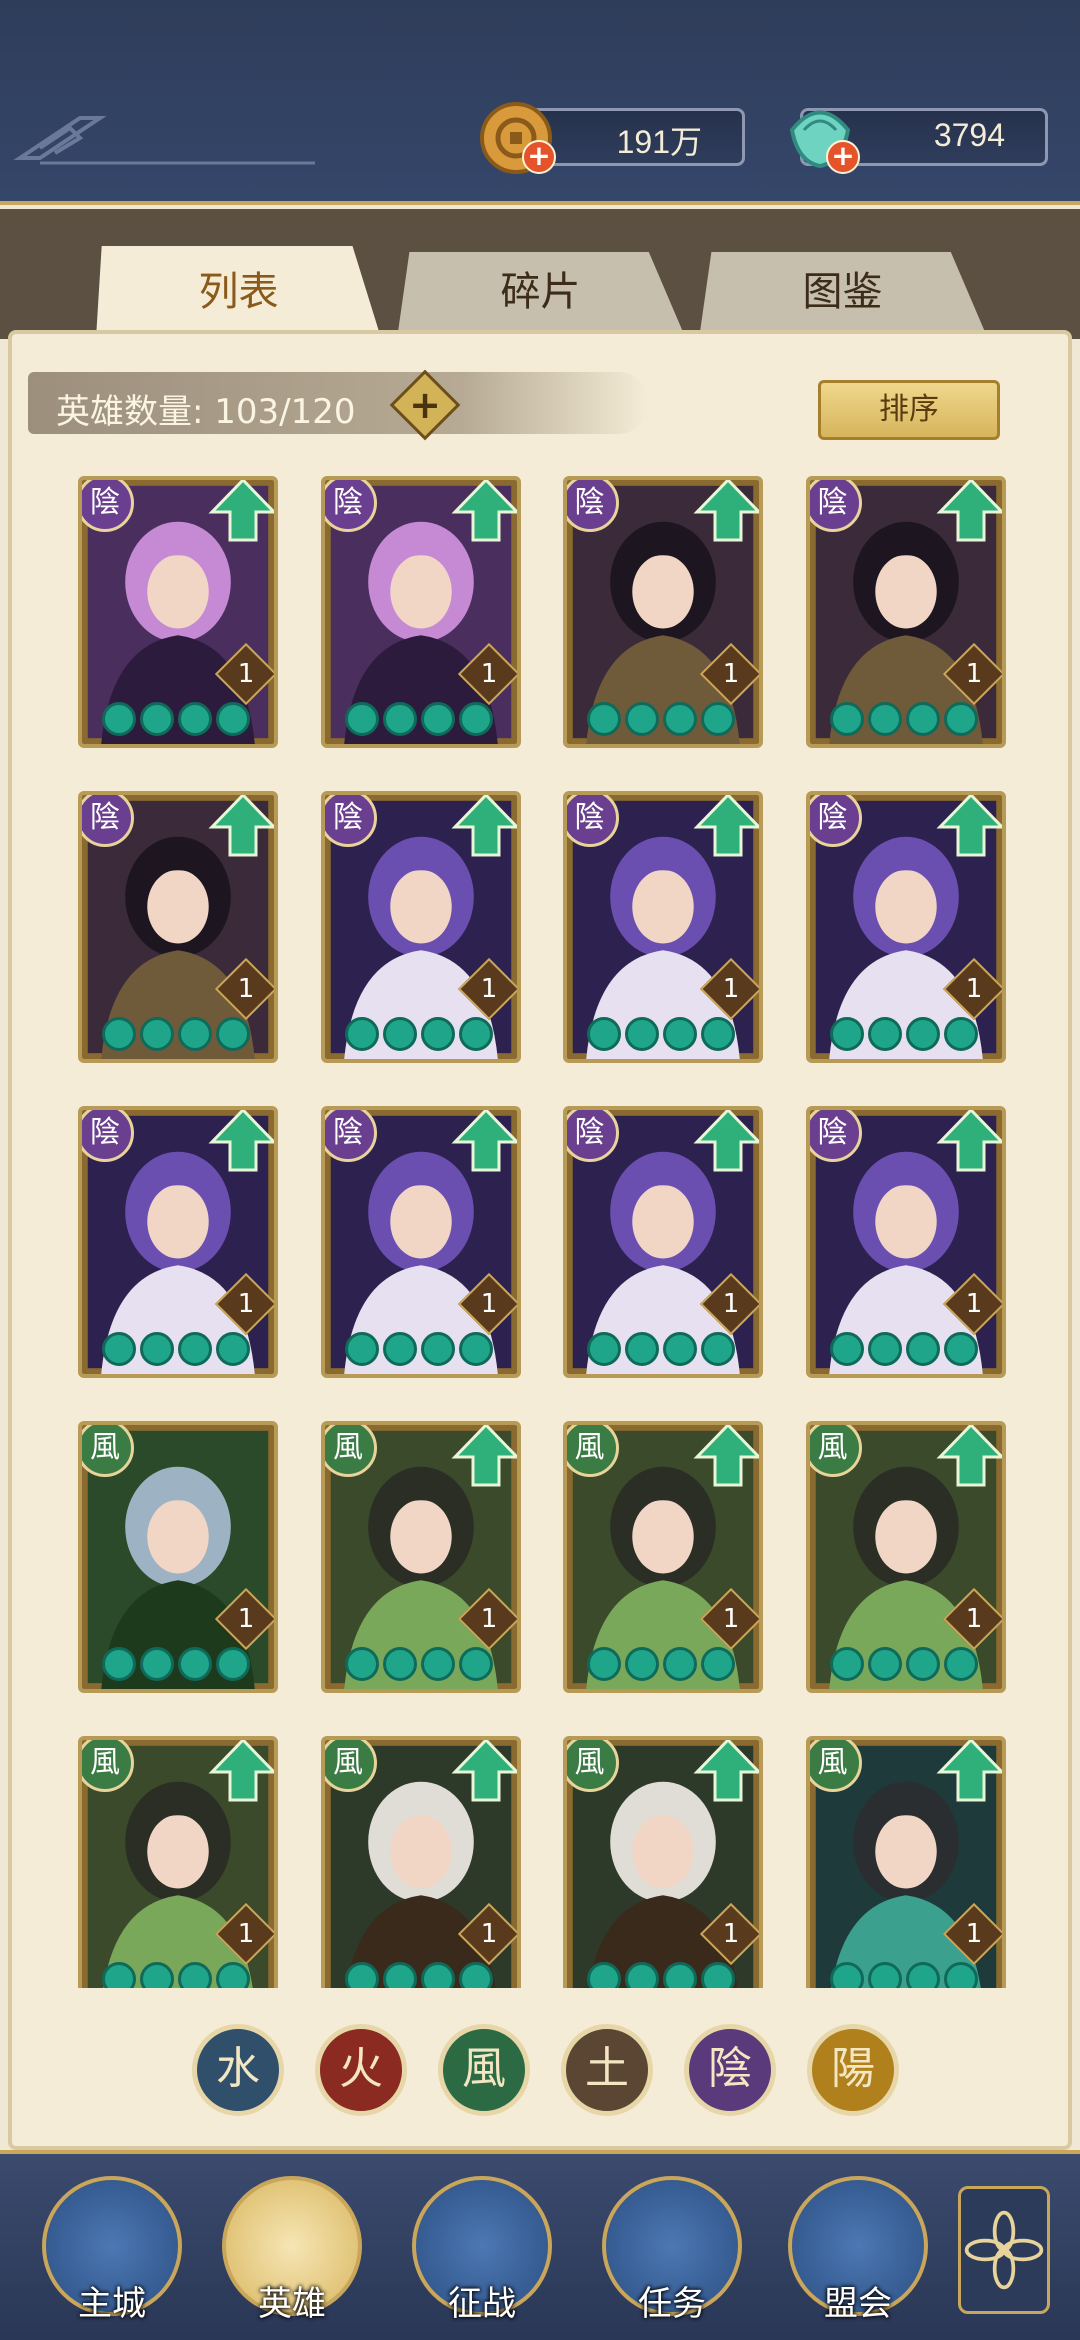  What do you see at coordinates (484, 2070) in the screenshot?
I see `filter-wind-button: 風` at bounding box center [484, 2070].